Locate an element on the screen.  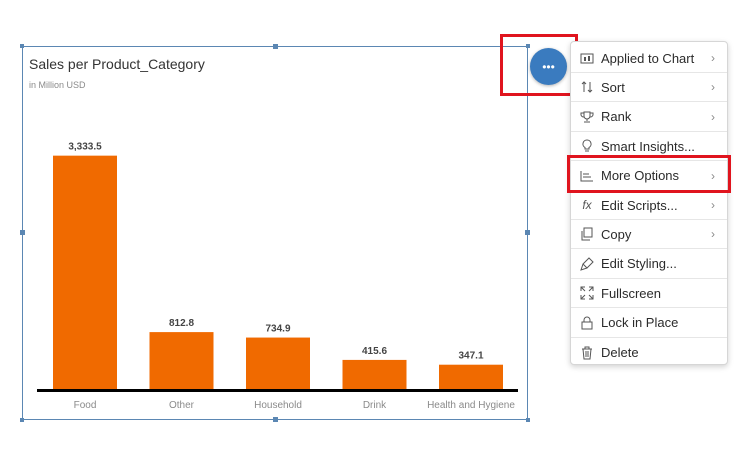
bar-household is located at coordinates (278, 363).